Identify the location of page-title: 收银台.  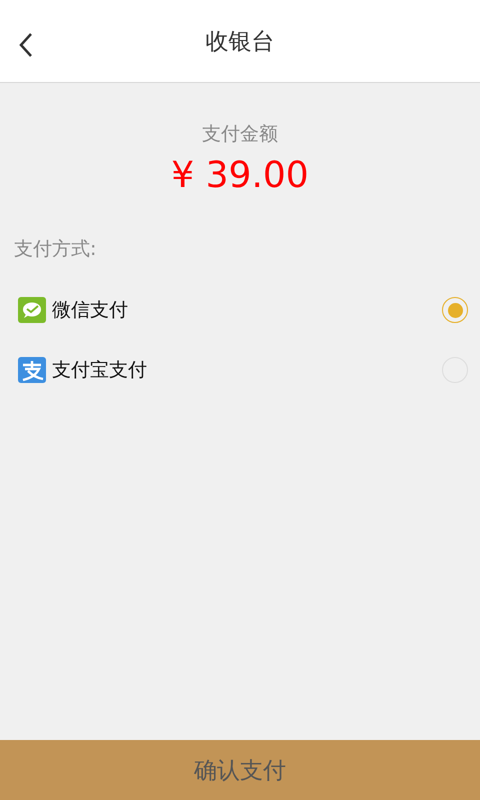
(240, 42).